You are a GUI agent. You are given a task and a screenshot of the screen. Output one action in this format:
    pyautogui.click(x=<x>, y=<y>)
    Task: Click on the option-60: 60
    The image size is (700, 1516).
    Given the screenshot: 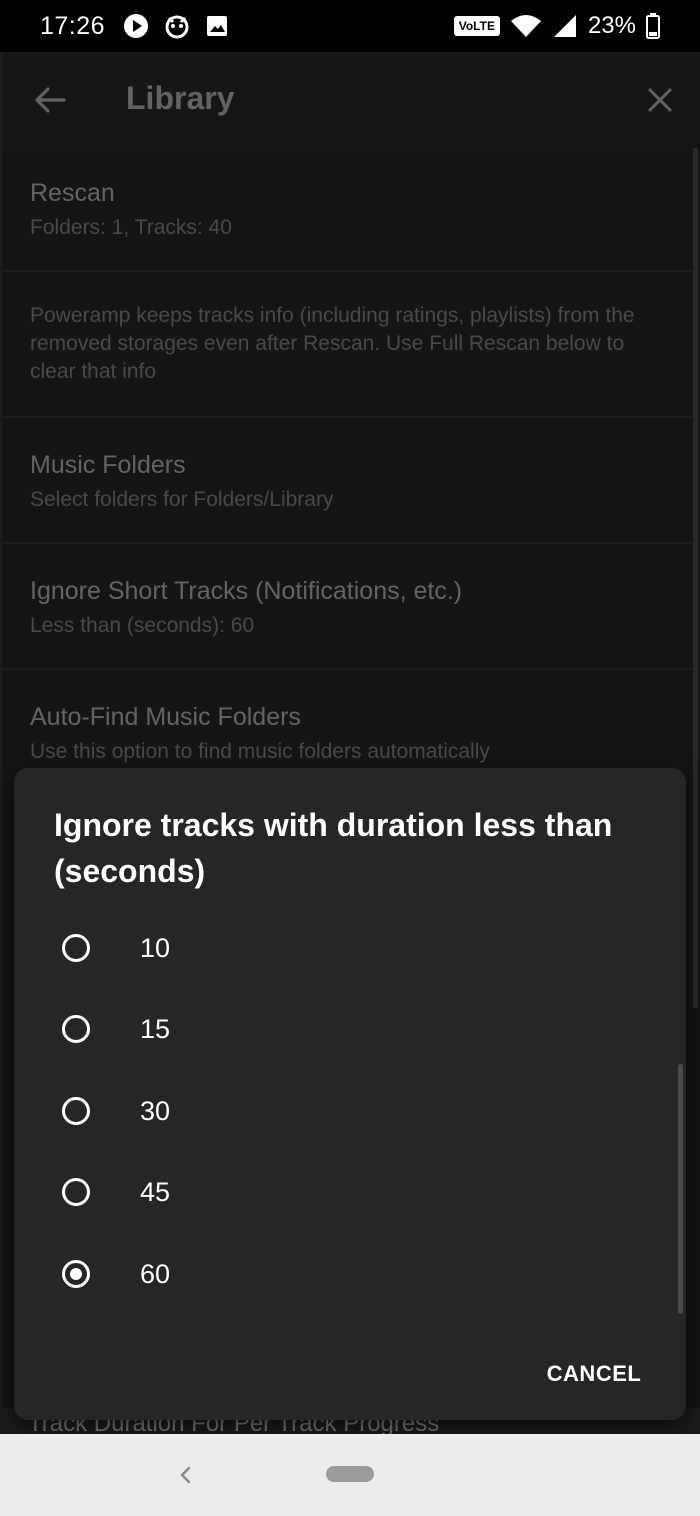 What is the action you would take?
    pyautogui.click(x=342, y=1274)
    